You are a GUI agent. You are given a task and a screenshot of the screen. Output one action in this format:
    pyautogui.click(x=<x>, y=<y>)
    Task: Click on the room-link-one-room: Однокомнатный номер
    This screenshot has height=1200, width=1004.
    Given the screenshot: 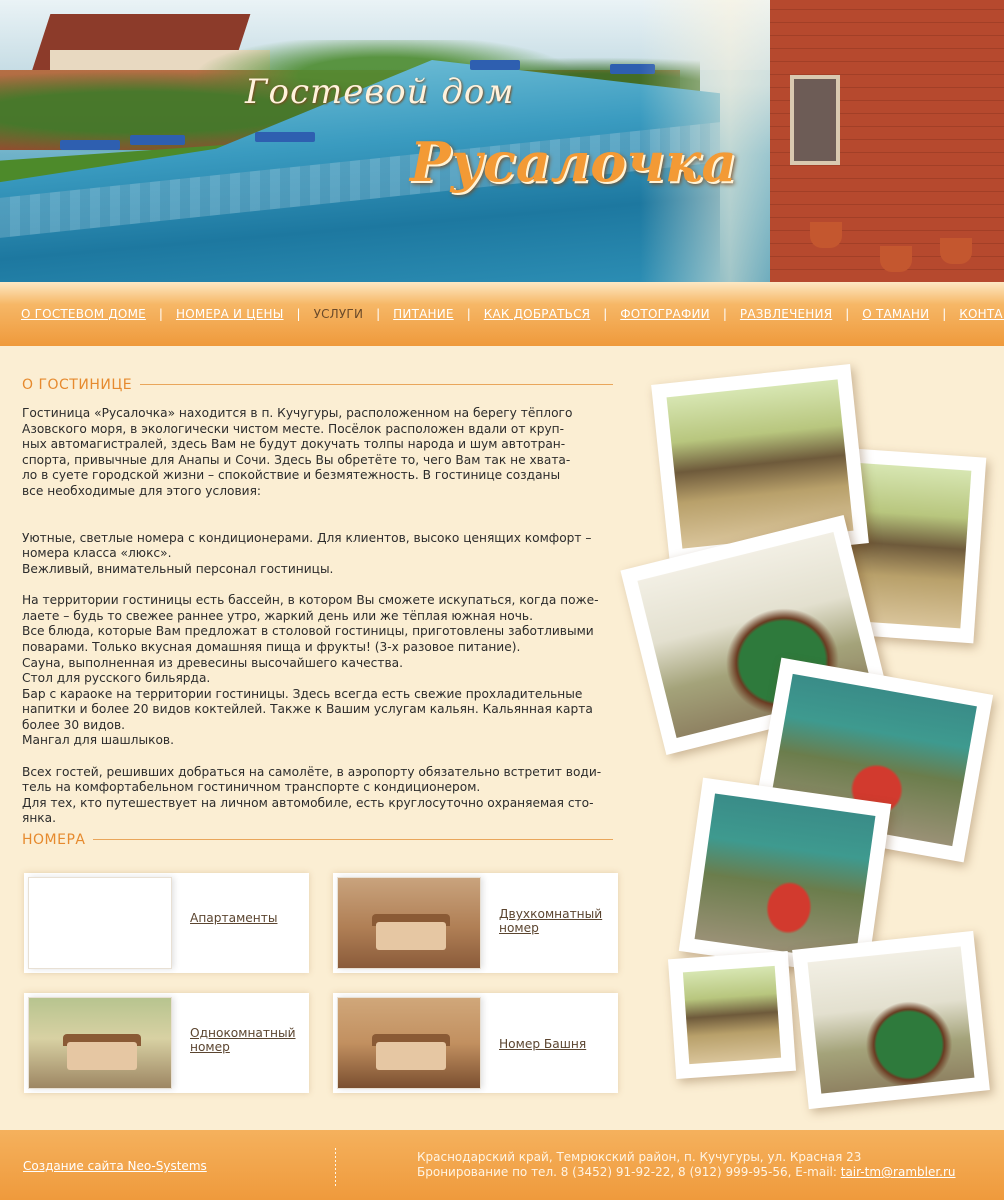 What is the action you would take?
    pyautogui.click(x=247, y=1040)
    